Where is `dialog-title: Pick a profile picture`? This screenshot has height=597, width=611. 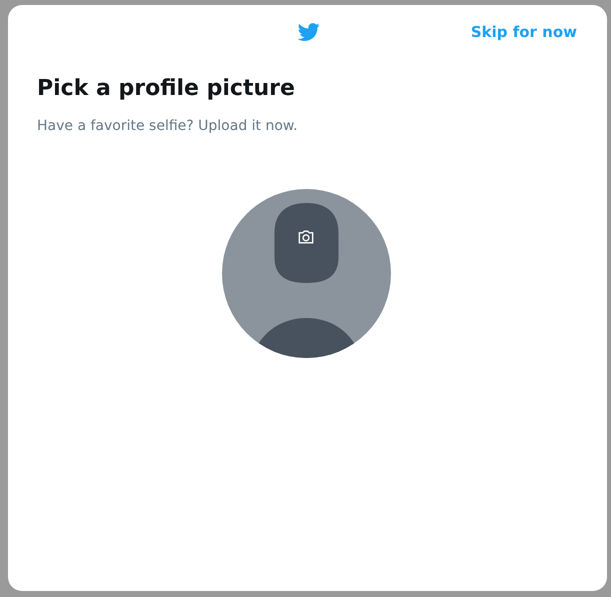 dialog-title: Pick a profile picture is located at coordinates (166, 89).